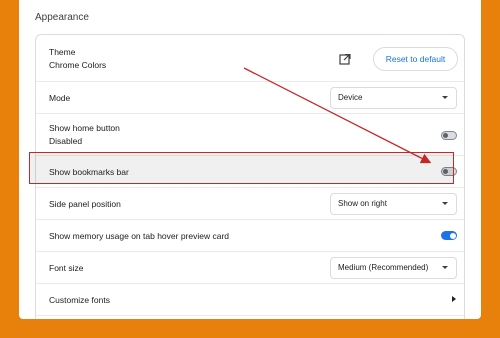  What do you see at coordinates (449, 135) in the screenshot?
I see `home-button-toggle` at bounding box center [449, 135].